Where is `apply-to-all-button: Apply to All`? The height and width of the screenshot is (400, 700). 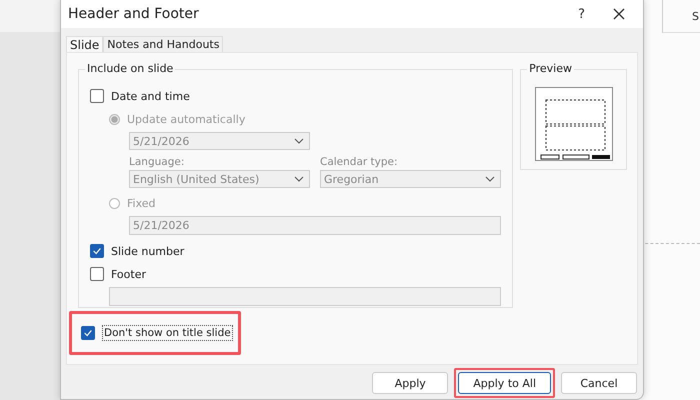 apply-to-all-button: Apply to All is located at coordinates (504, 383).